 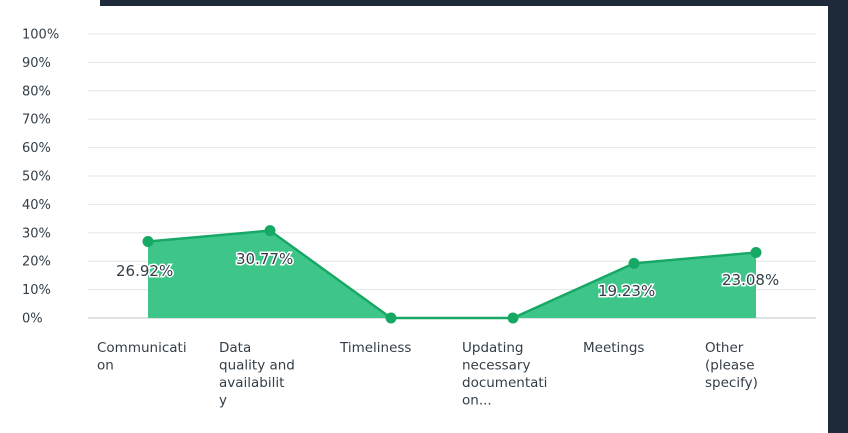 I want to click on x-category-label: Other (please specify), so click(x=731, y=365).